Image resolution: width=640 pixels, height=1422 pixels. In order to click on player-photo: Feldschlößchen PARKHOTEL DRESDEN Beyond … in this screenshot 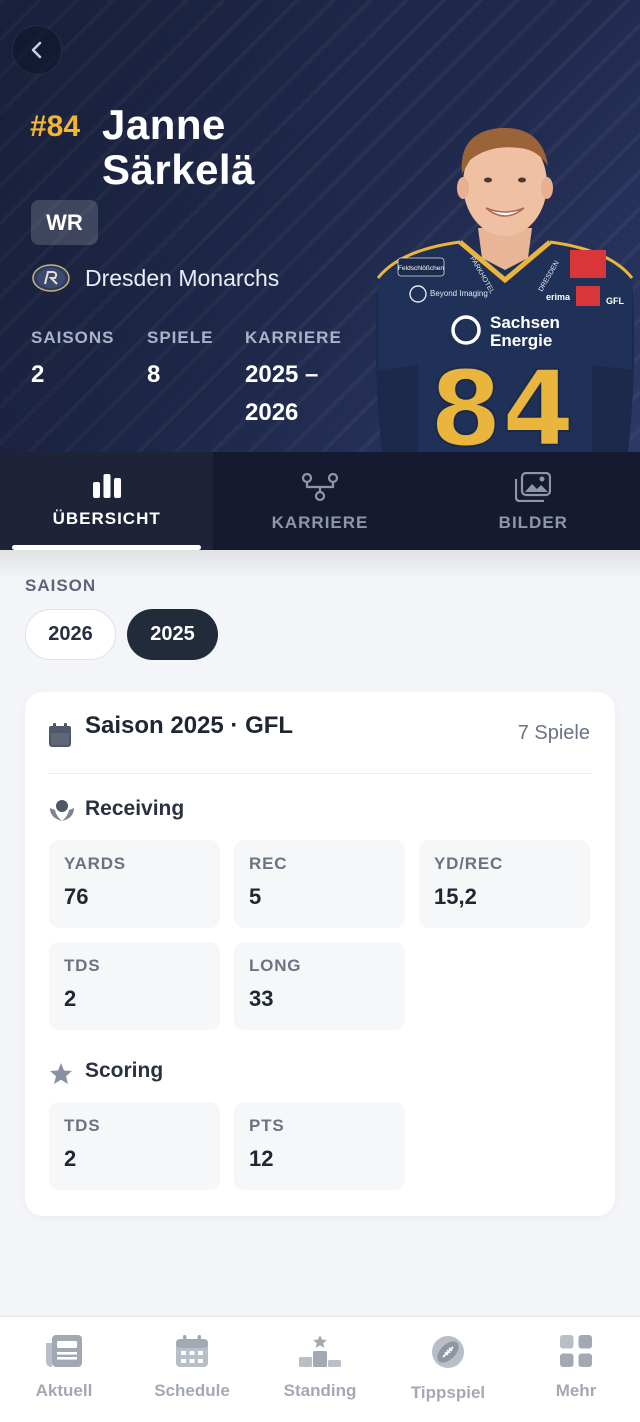, I will do `click(505, 289)`.